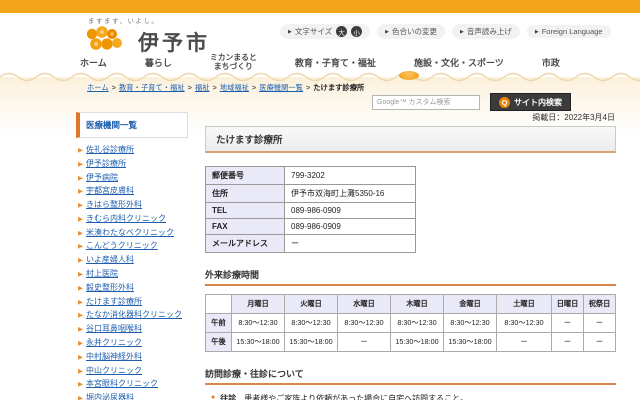  I want to click on utility-label: 文字サイズ, so click(313, 31).